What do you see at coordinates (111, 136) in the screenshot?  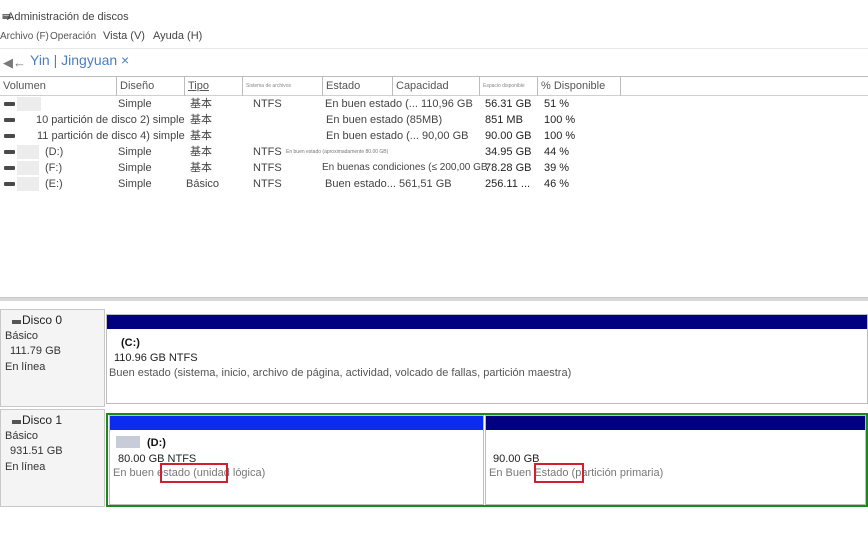 I see `cell-layout: 11 partición de disco 4) simple` at bounding box center [111, 136].